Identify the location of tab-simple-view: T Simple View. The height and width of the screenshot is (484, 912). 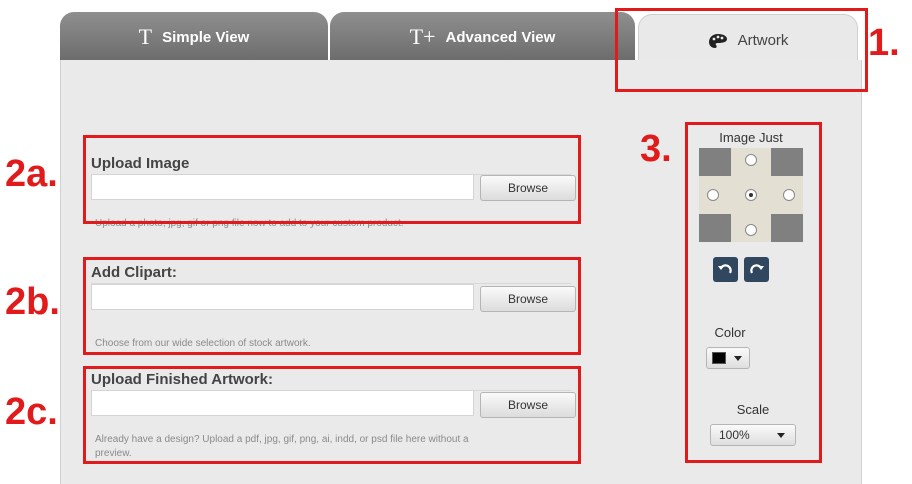
(194, 37).